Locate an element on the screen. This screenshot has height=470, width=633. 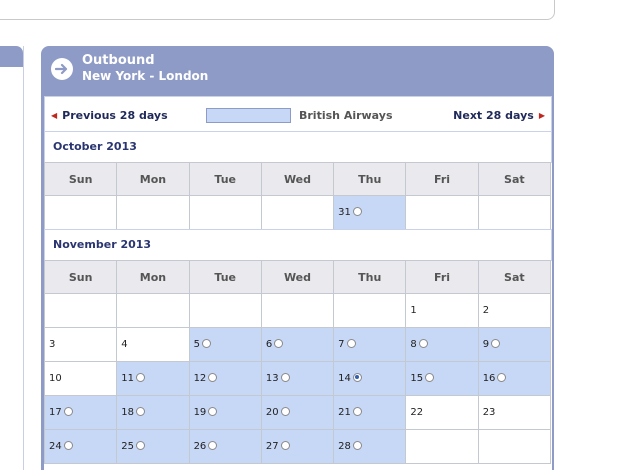
outbound-header: Outbound New York - London is located at coordinates (297, 69).